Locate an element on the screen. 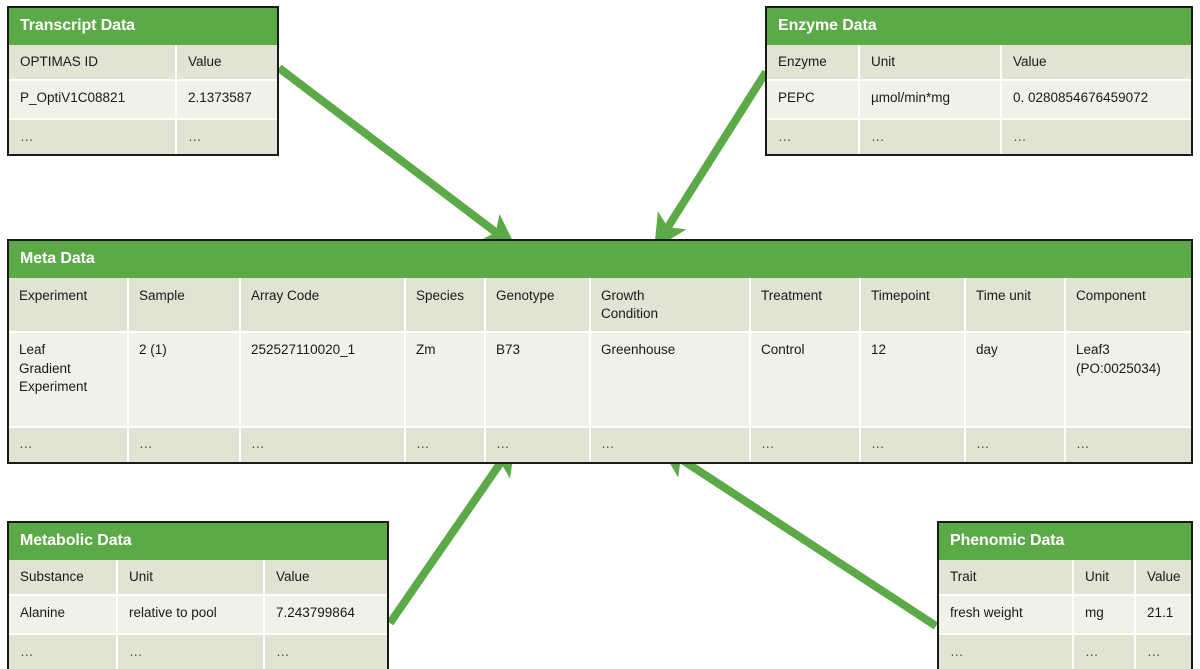 This screenshot has width=1200, height=669. arrow-transcript-to-meta is located at coordinates (396, 156).